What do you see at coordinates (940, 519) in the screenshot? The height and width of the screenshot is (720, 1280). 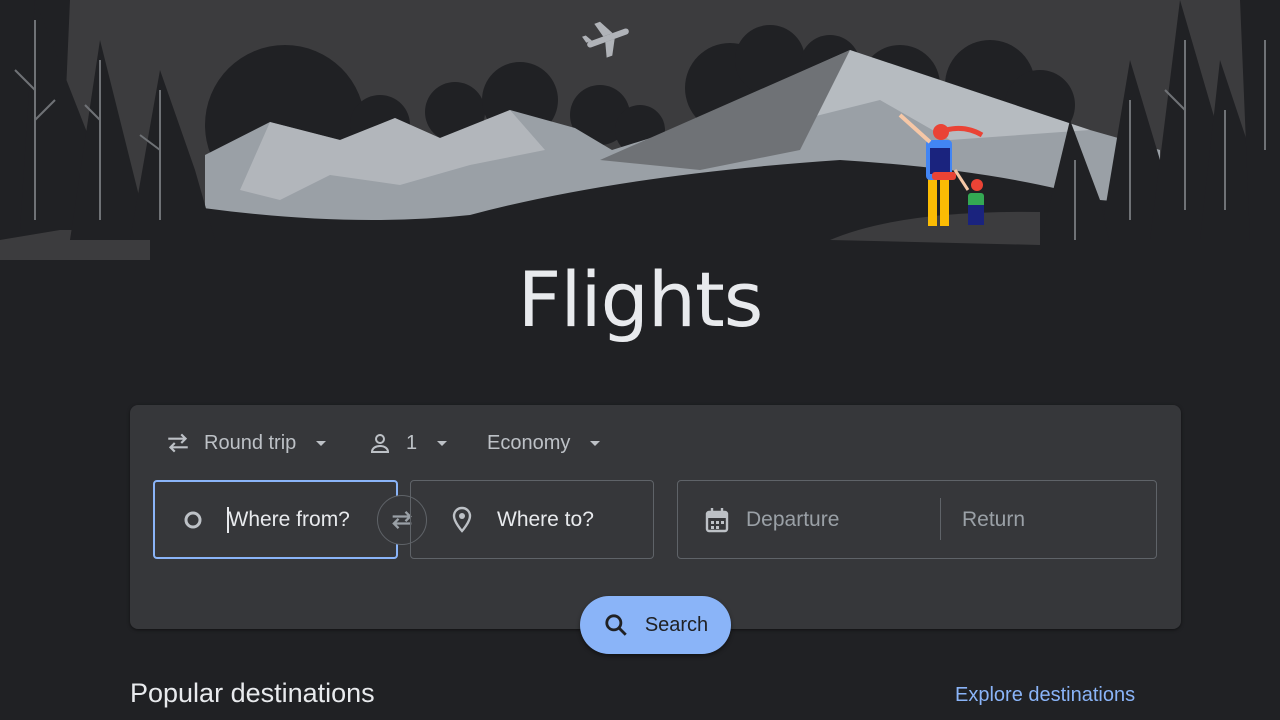 I see `date-divider` at bounding box center [940, 519].